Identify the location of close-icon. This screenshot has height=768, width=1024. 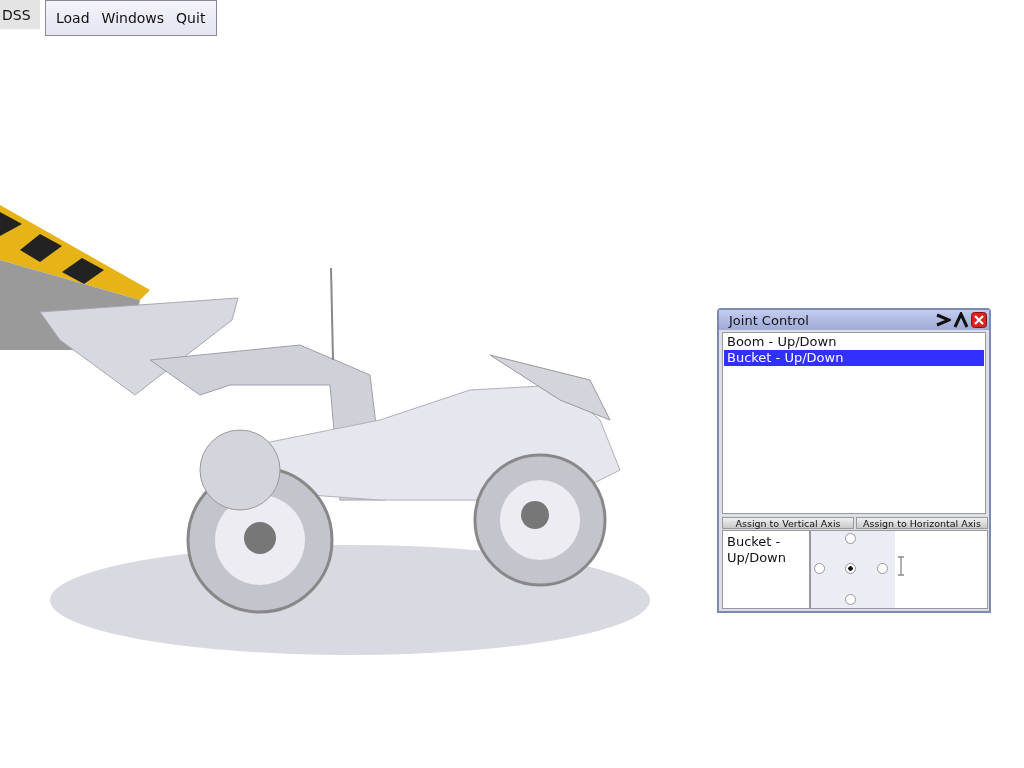
(979, 320).